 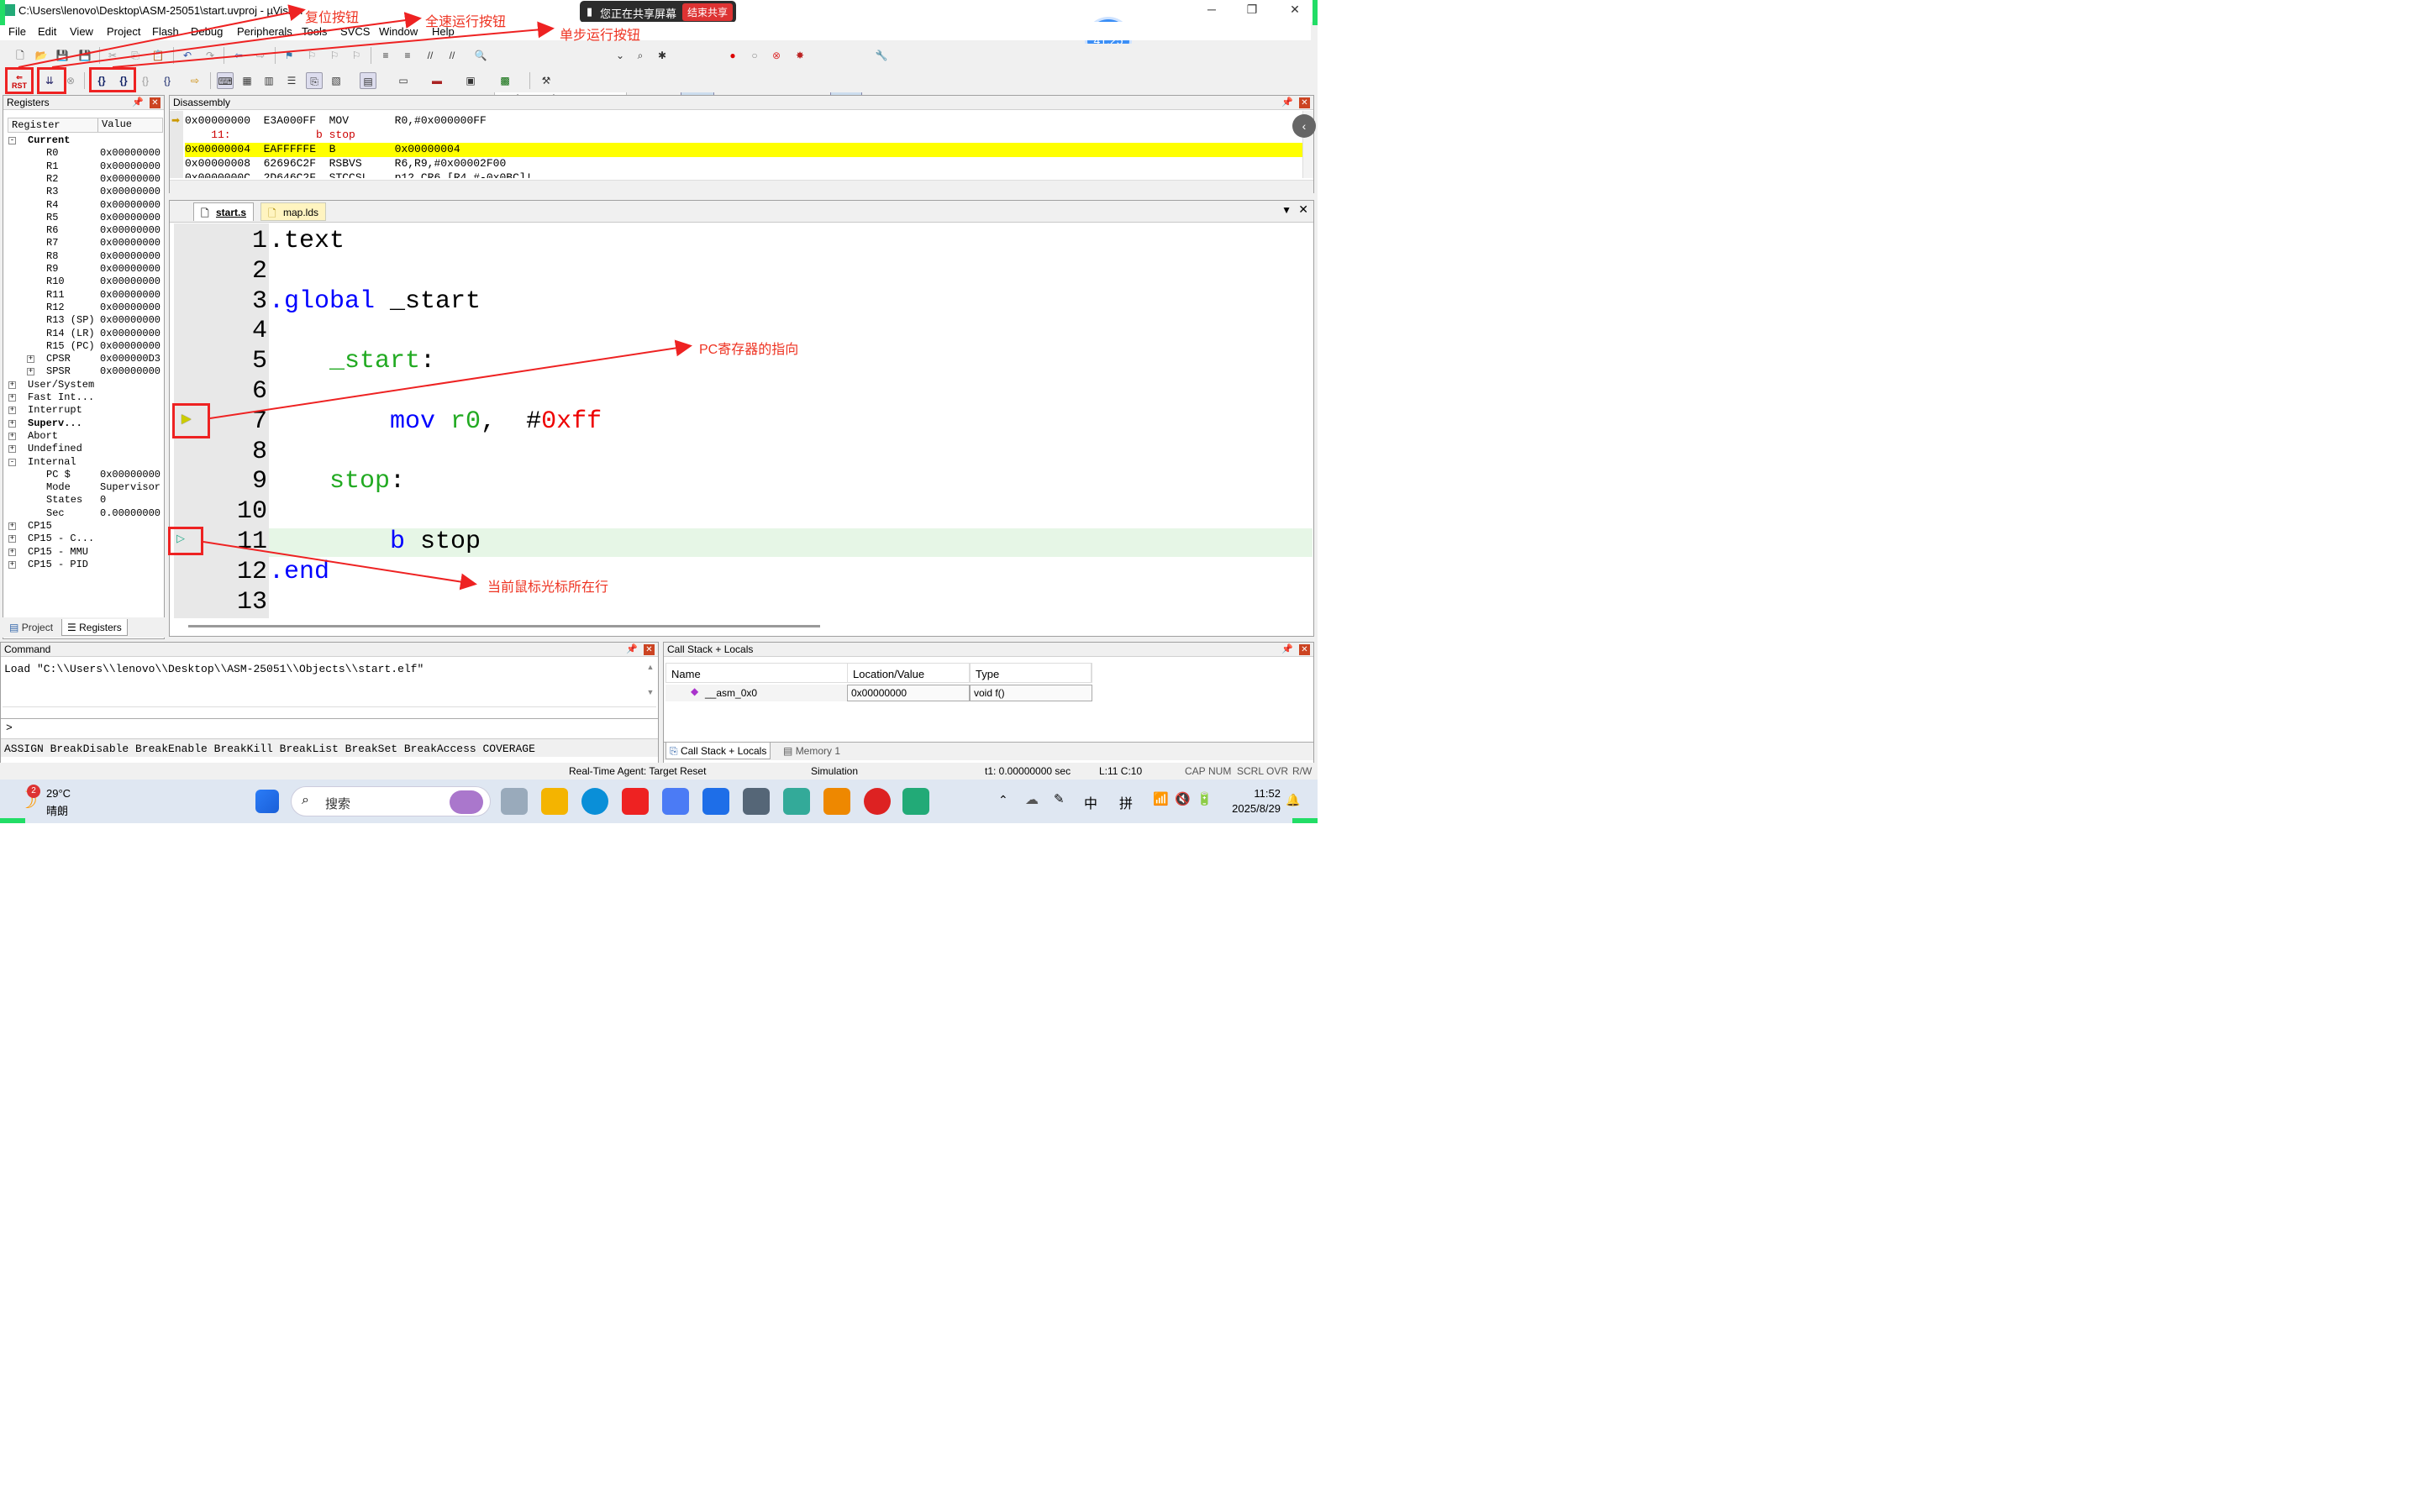 I want to click on annotation-reset: 复位按钮, so click(x=332, y=18).